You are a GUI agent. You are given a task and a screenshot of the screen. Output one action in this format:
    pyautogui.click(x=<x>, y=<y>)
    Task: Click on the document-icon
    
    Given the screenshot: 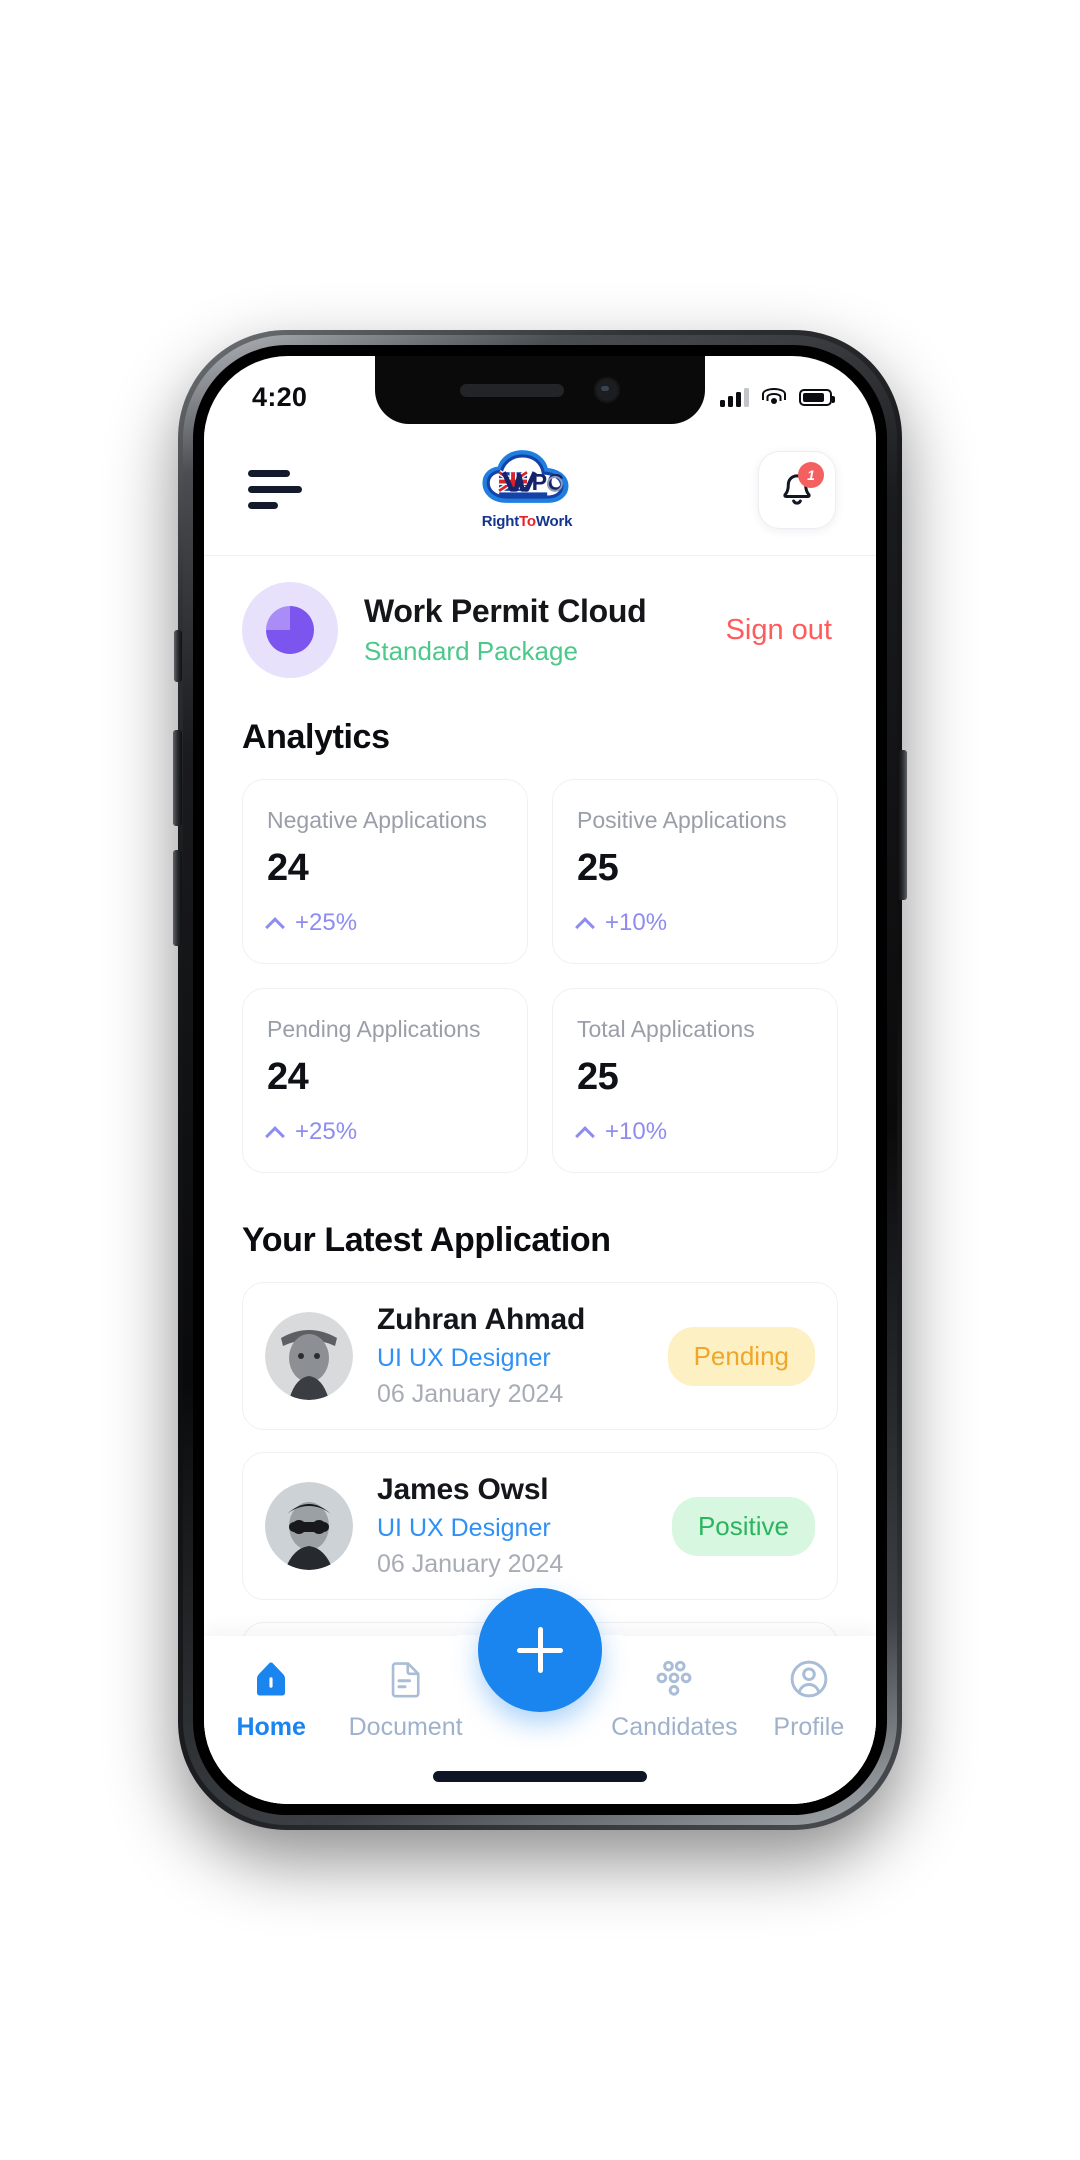 What is the action you would take?
    pyautogui.click(x=406, y=1679)
    